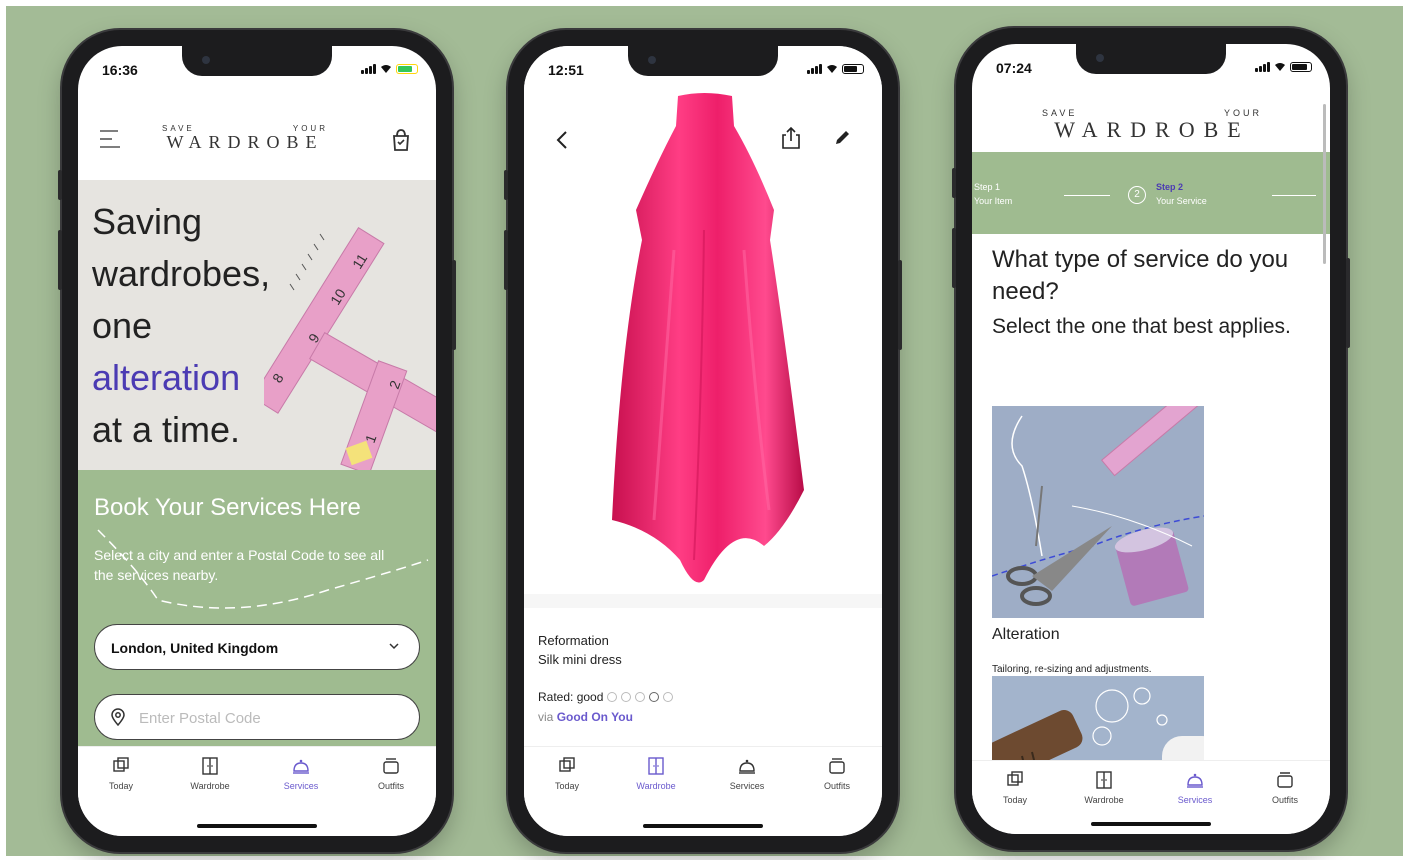 This screenshot has height=860, width=1409. Describe the element at coordinates (401, 140) in the screenshot. I see `bag-icon` at that location.